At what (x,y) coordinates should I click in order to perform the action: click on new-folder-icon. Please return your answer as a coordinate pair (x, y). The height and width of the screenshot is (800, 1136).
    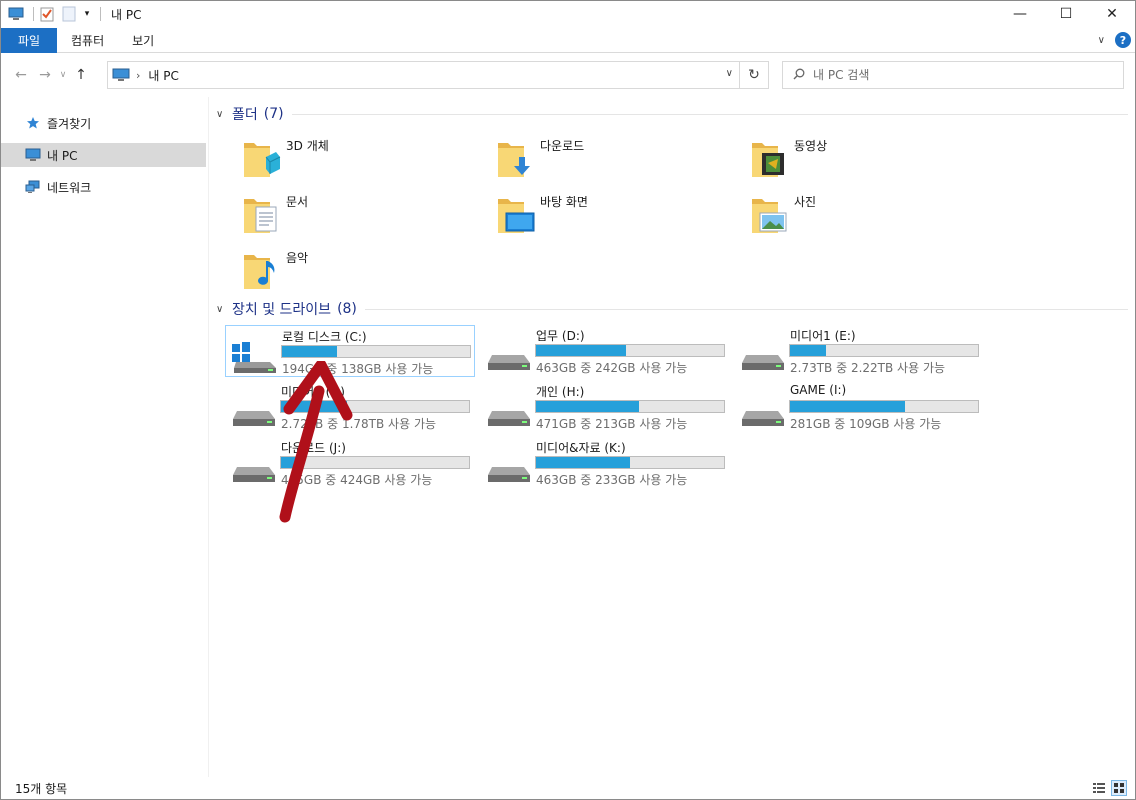
    Looking at the image, I should click on (69, 14).